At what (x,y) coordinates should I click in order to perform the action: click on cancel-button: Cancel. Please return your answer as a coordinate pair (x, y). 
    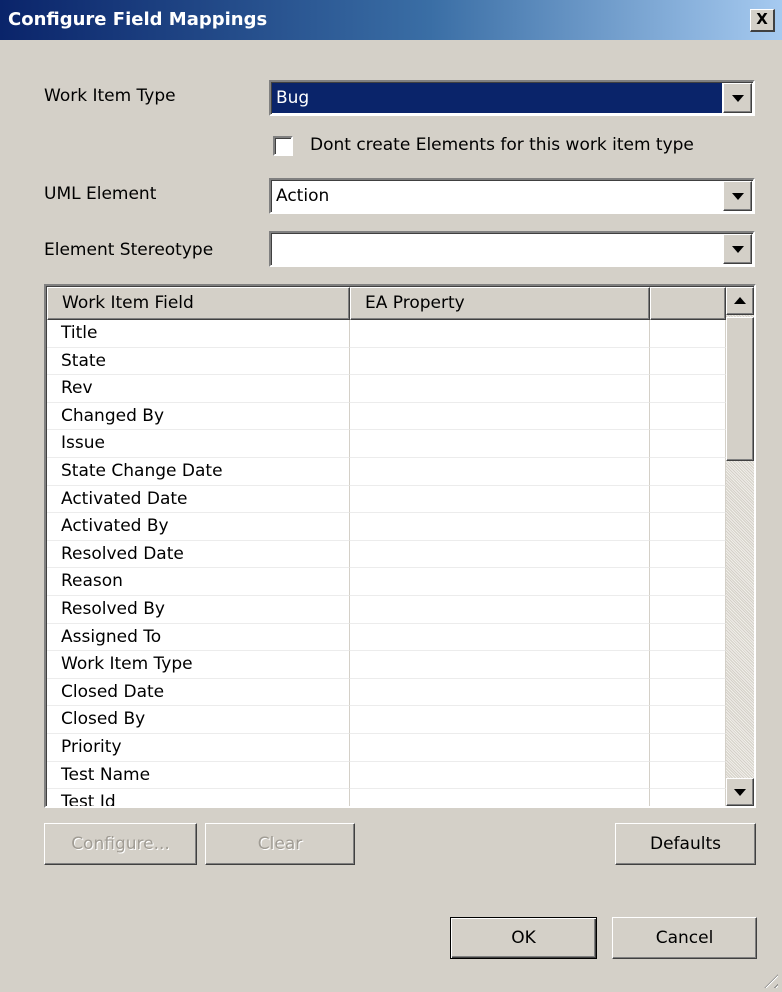
    Looking at the image, I should click on (684, 938).